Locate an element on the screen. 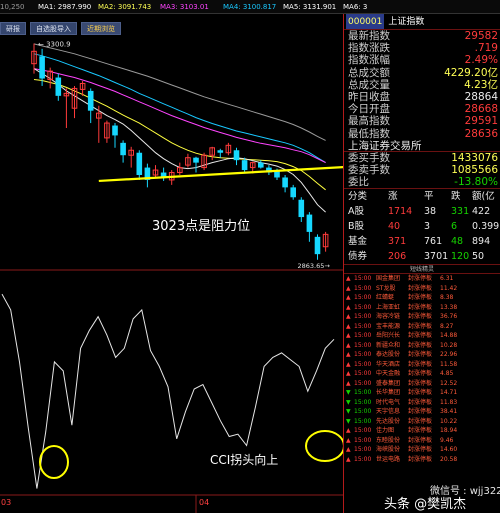 The image size is (500, 513). breadth-header: 分类 涨 平 跌 额(亿 is located at coordinates (422, 196).